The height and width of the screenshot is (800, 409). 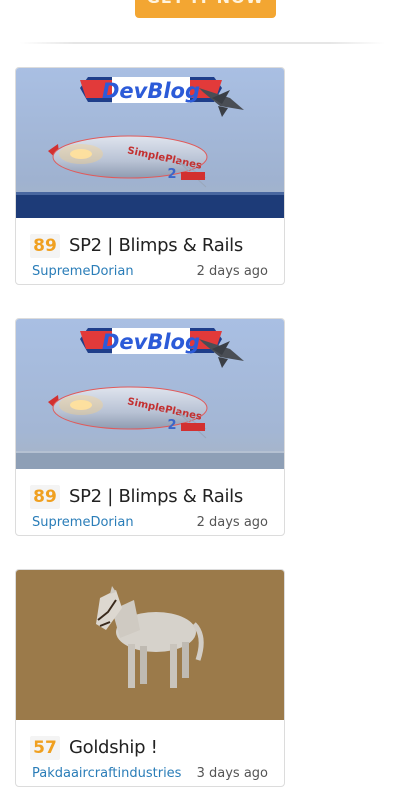 I want to click on divider, so click(x=202, y=43).